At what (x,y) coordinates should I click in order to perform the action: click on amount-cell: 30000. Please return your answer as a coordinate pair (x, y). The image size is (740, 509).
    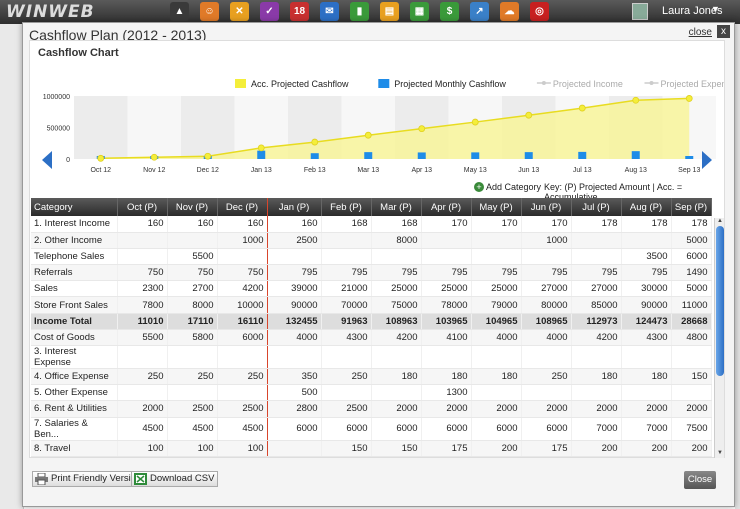
    Looking at the image, I should click on (646, 289).